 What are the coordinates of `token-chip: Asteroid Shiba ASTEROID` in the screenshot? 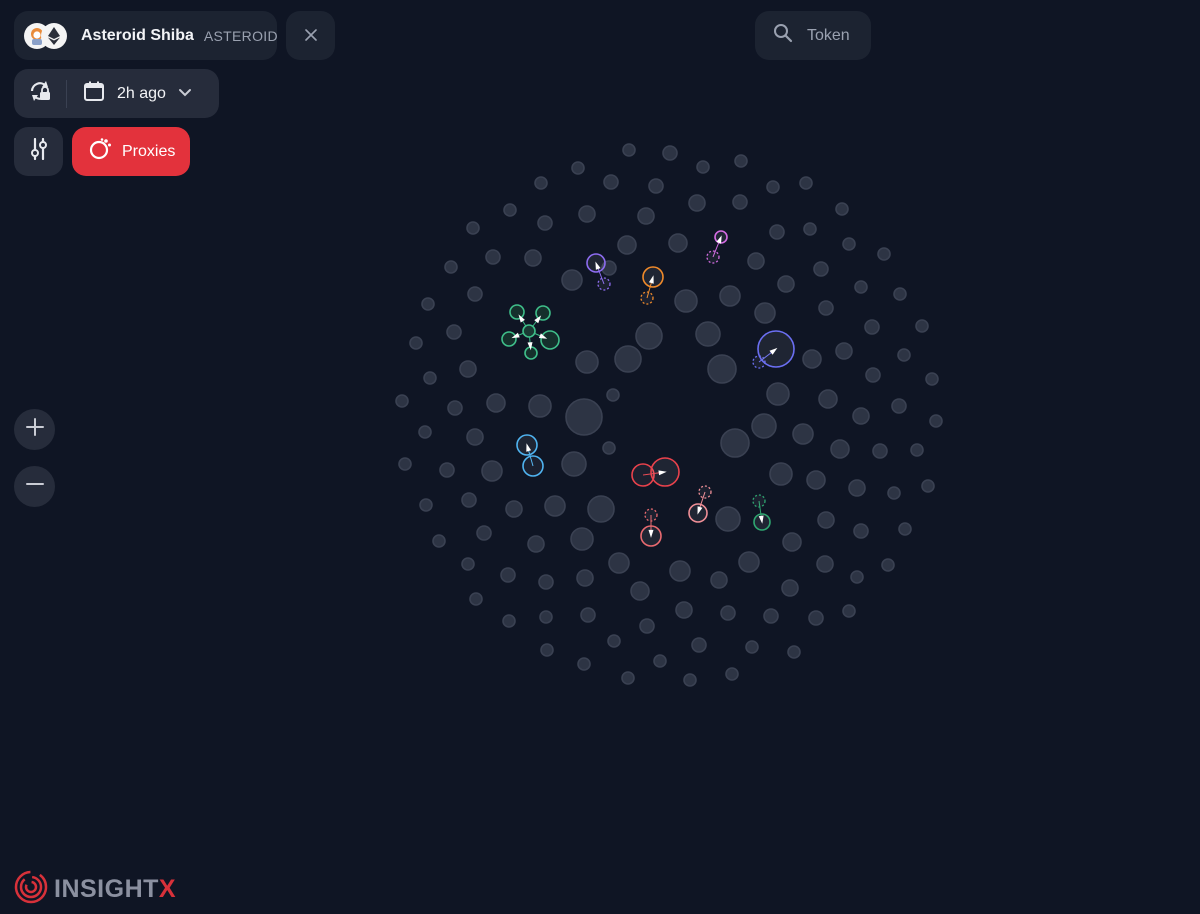 It's located at (146, 35).